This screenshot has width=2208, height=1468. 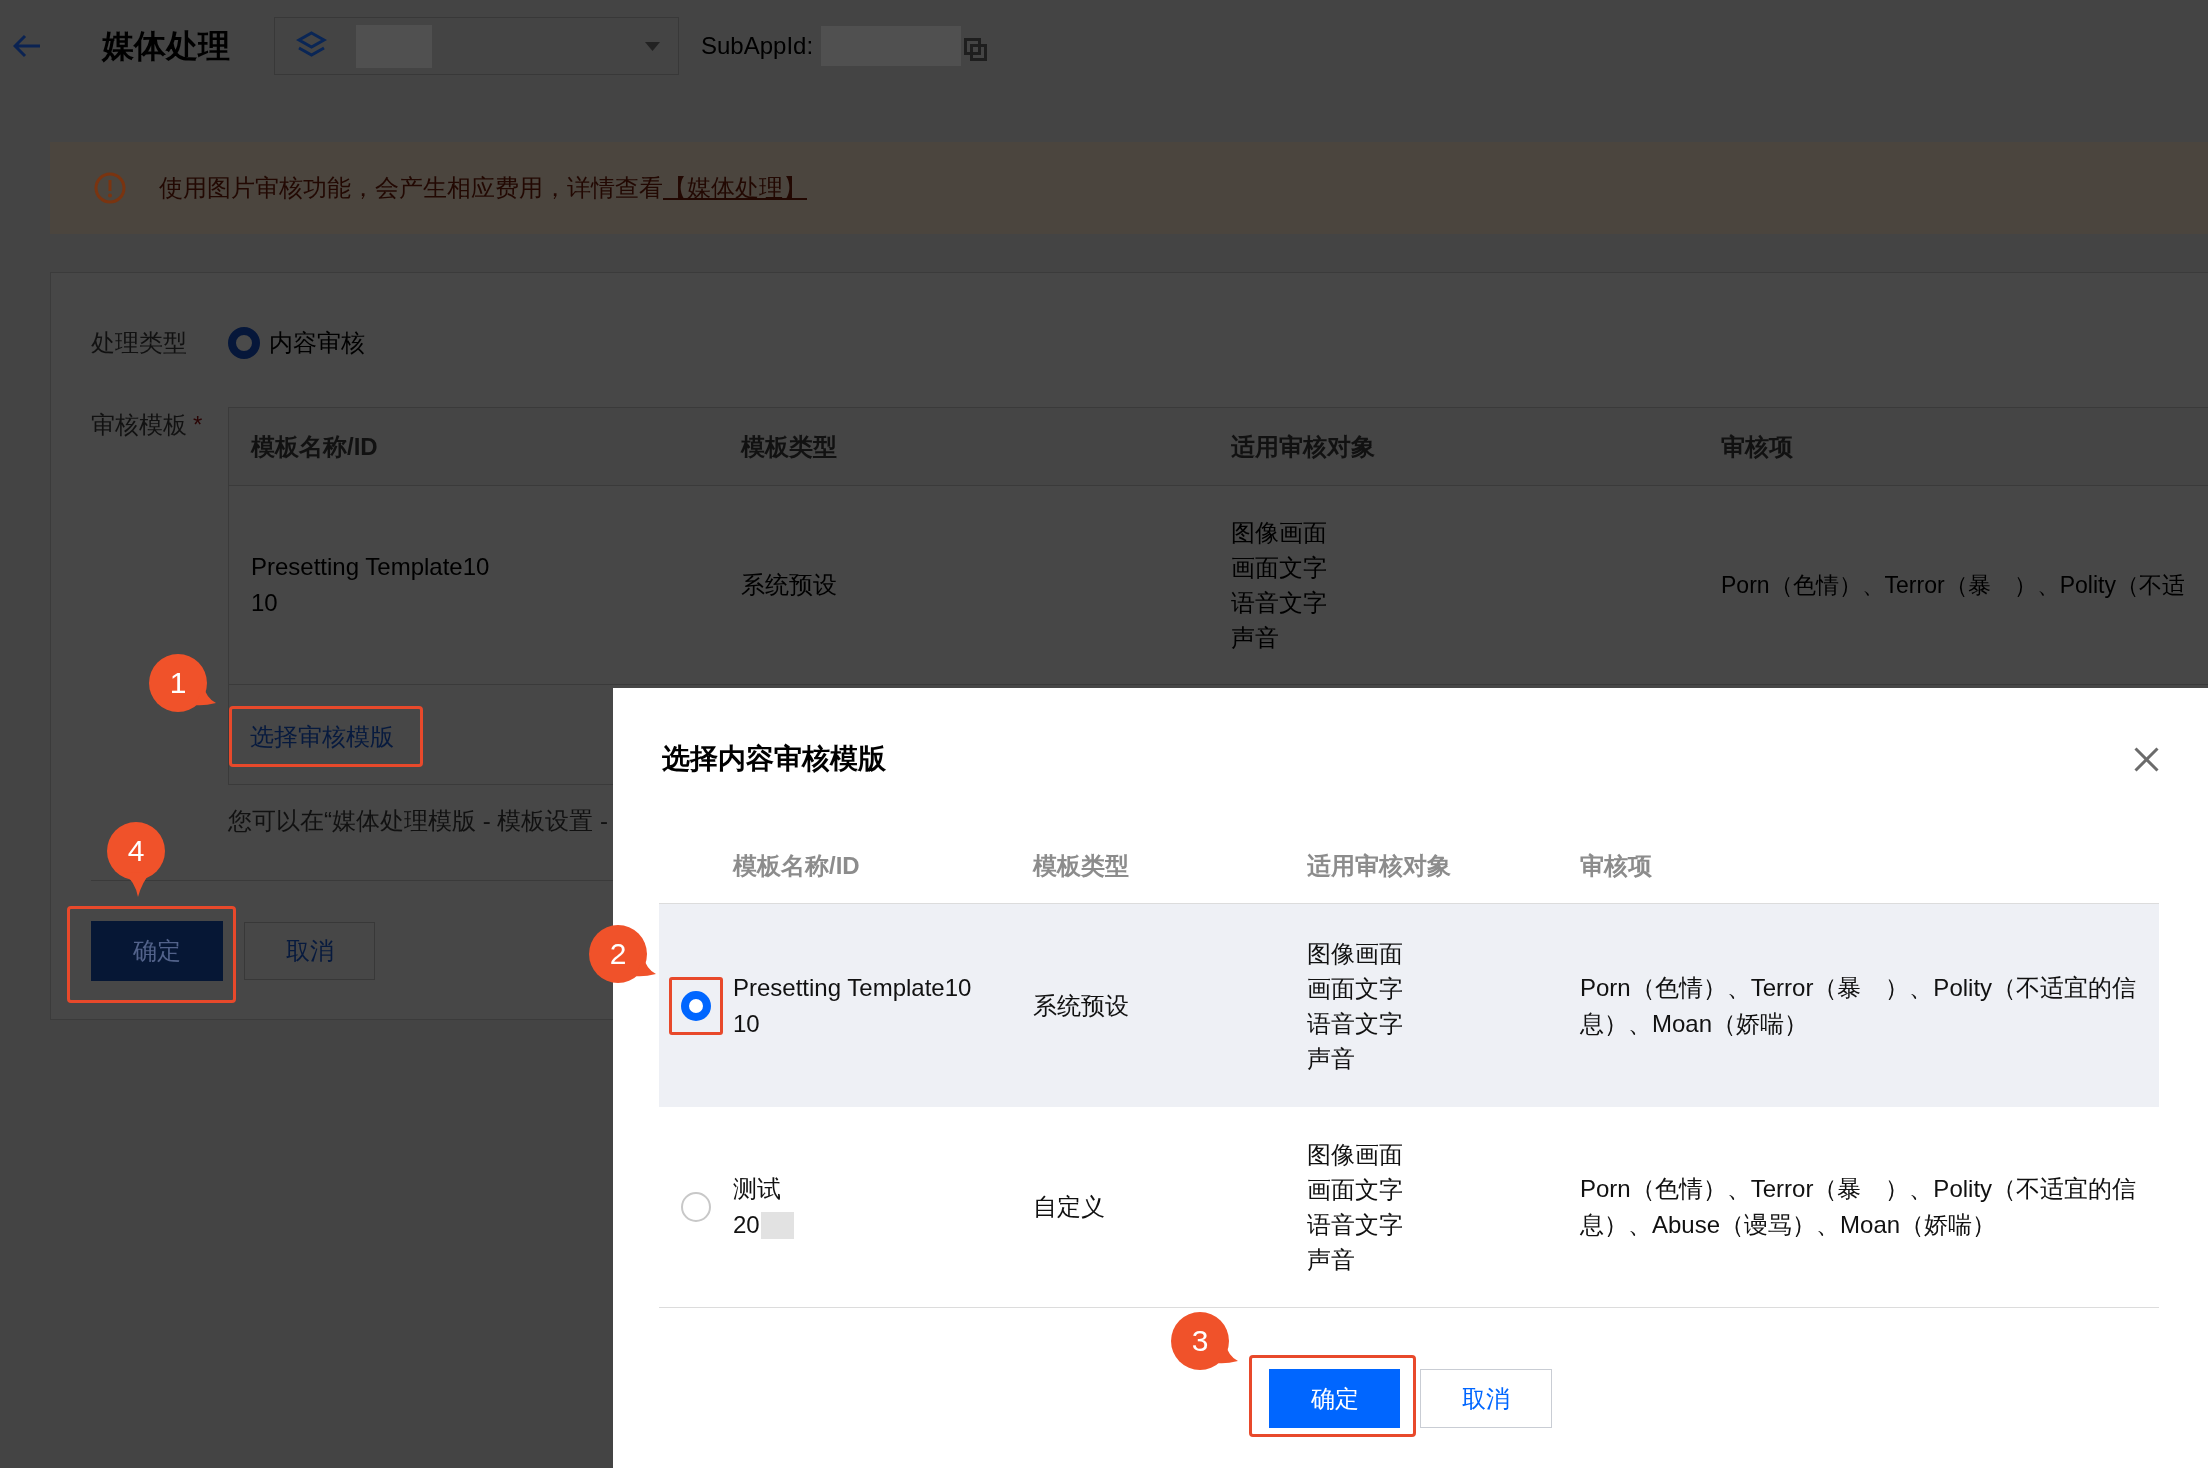 I want to click on table-cell-text: Porn（色情）、Terror（暴 ）、Polity（不适宜的信息）、Moan（娇喘）, so click(x=1859, y=1005).